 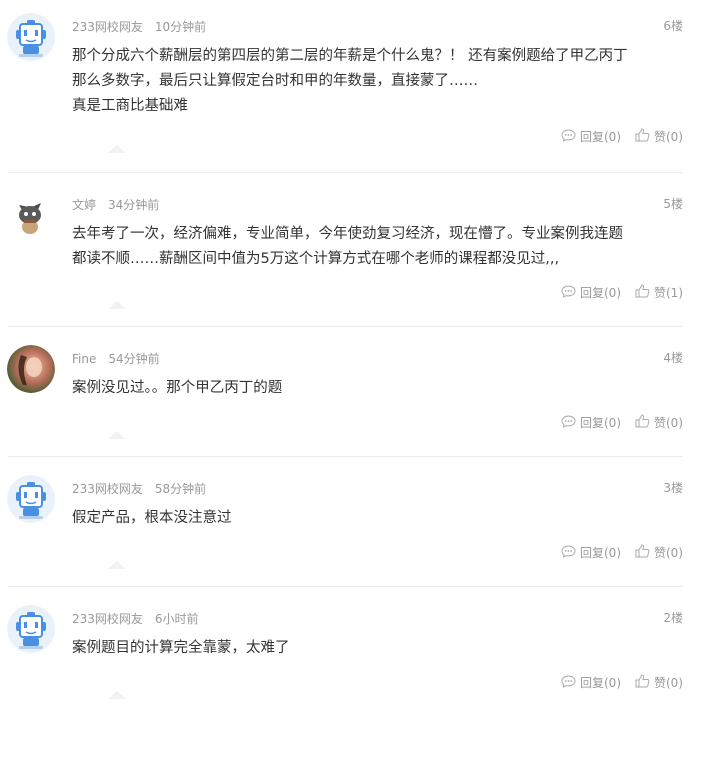 I want to click on comment-content: 假定产品，根本没注意过, so click(x=378, y=518).